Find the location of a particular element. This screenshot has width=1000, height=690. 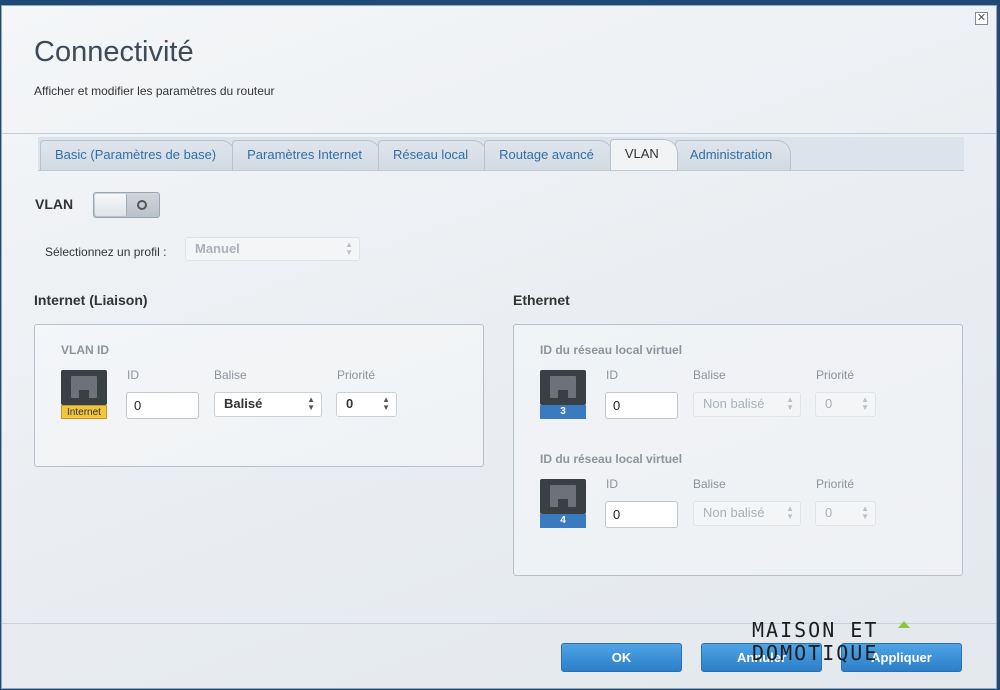

internet-tag-label: Balise is located at coordinates (230, 375).